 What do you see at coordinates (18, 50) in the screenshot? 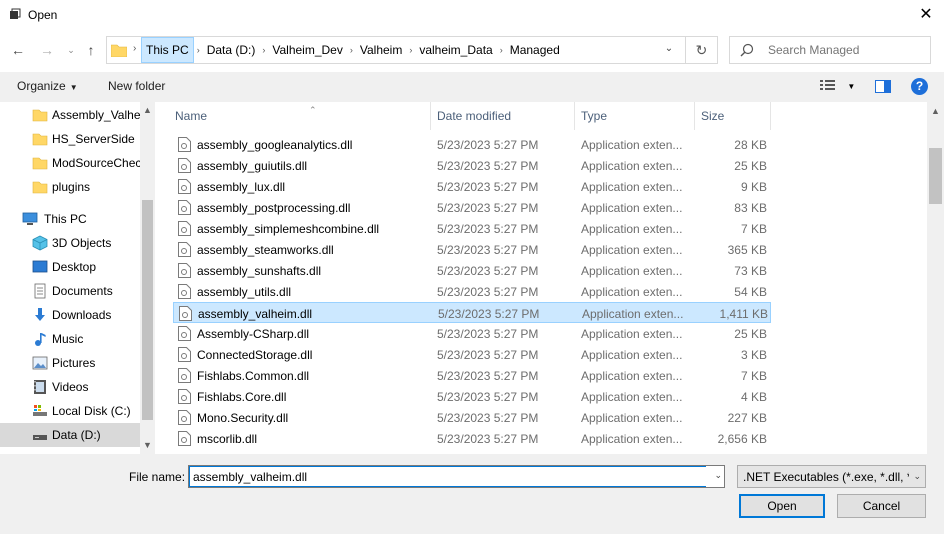
I see `back-arrow-icon: ←` at bounding box center [18, 50].